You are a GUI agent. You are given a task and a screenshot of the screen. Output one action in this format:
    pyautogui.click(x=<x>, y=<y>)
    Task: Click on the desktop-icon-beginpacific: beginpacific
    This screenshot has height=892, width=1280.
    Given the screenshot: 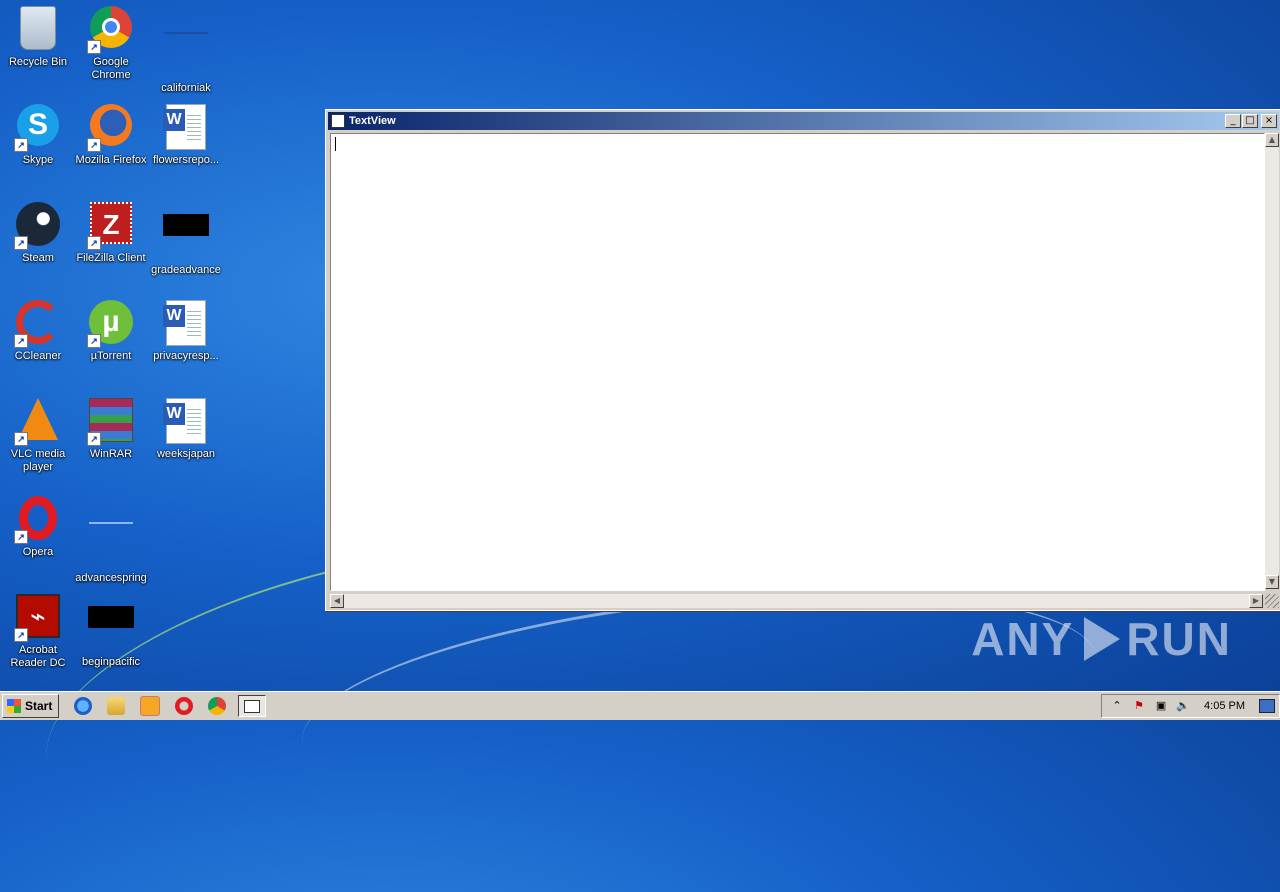 What is the action you would take?
    pyautogui.click(x=111, y=628)
    